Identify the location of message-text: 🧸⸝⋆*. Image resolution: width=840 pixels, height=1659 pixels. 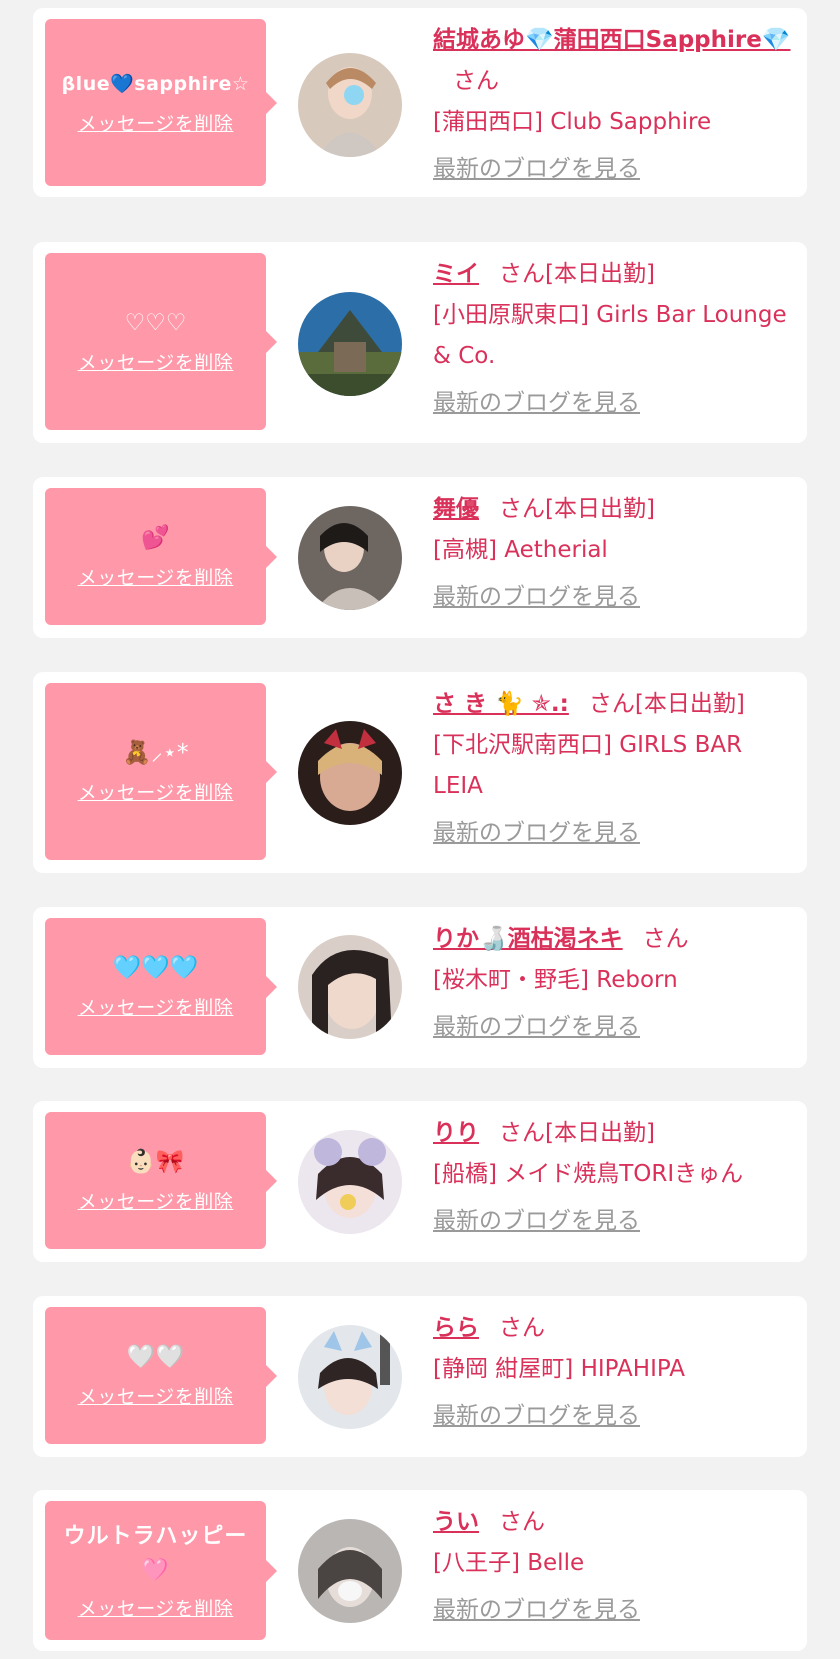
(155, 753).